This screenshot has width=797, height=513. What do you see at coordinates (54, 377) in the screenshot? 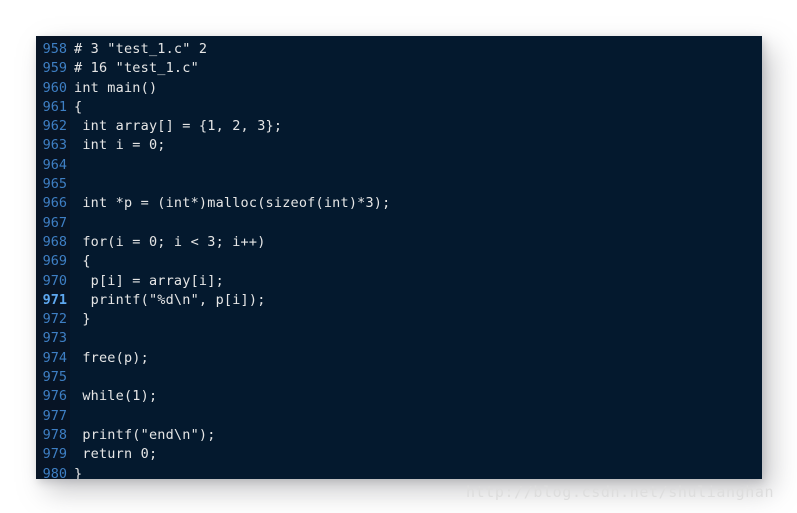
I see `line-number: 975` at bounding box center [54, 377].